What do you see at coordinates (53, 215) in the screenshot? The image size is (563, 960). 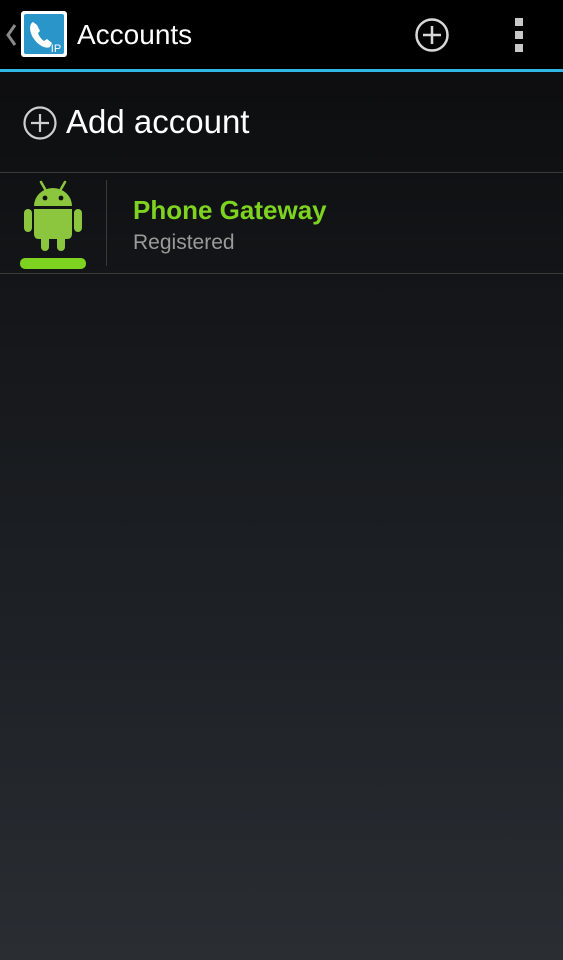 I see `android-icon` at bounding box center [53, 215].